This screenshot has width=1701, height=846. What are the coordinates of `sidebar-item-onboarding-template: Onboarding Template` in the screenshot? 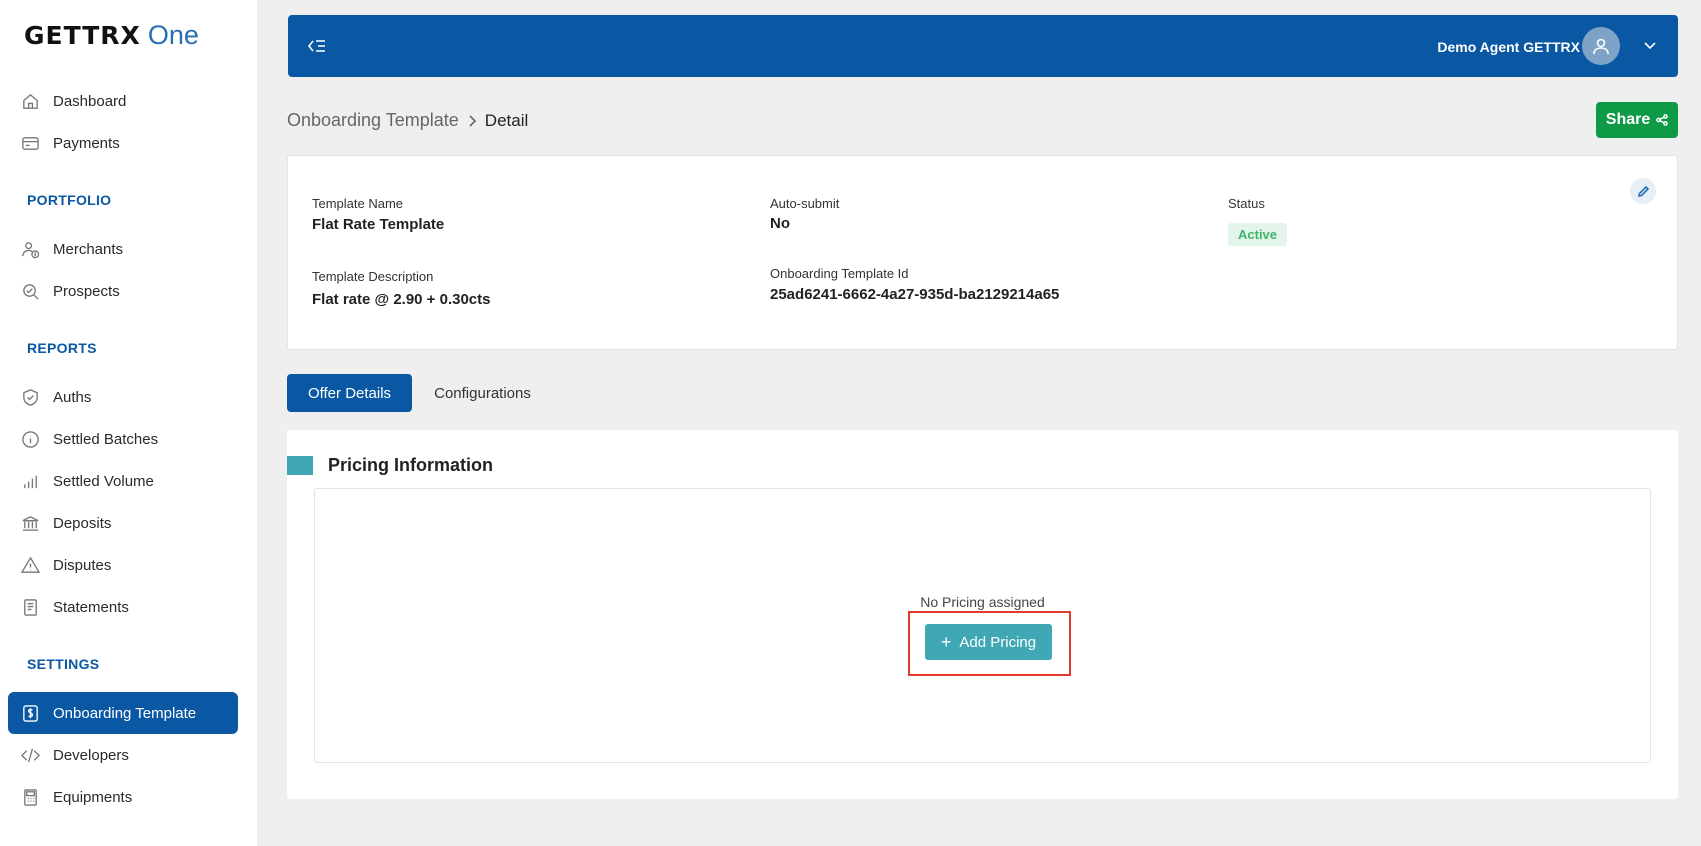 It's located at (123, 713).